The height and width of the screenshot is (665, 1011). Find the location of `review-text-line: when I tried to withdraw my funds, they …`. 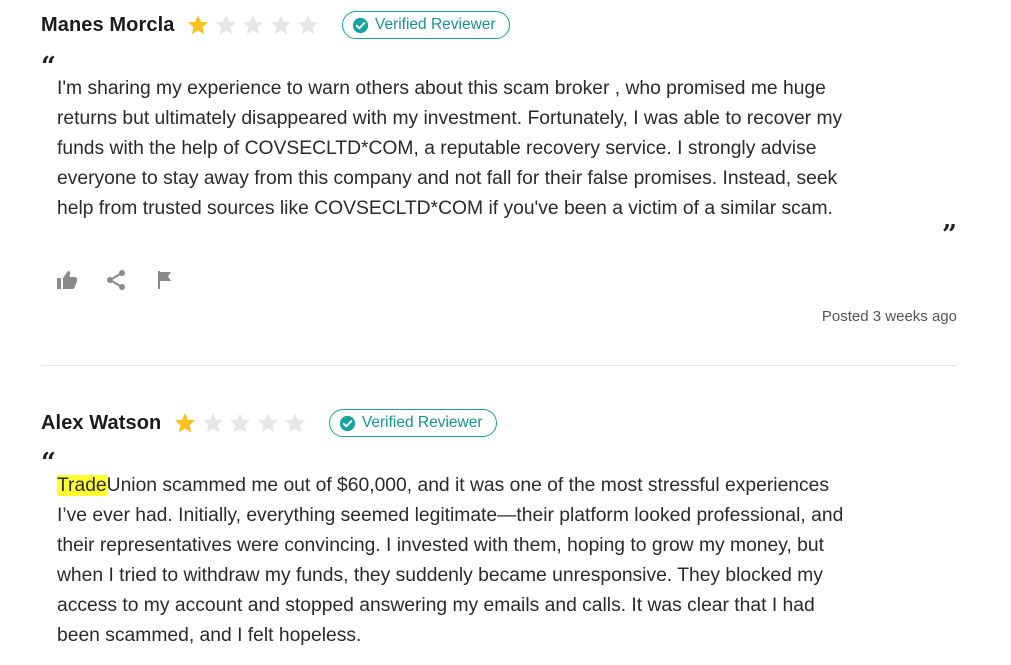

review-text-line: when I tried to withdraw my funds, they … is located at coordinates (440, 575).